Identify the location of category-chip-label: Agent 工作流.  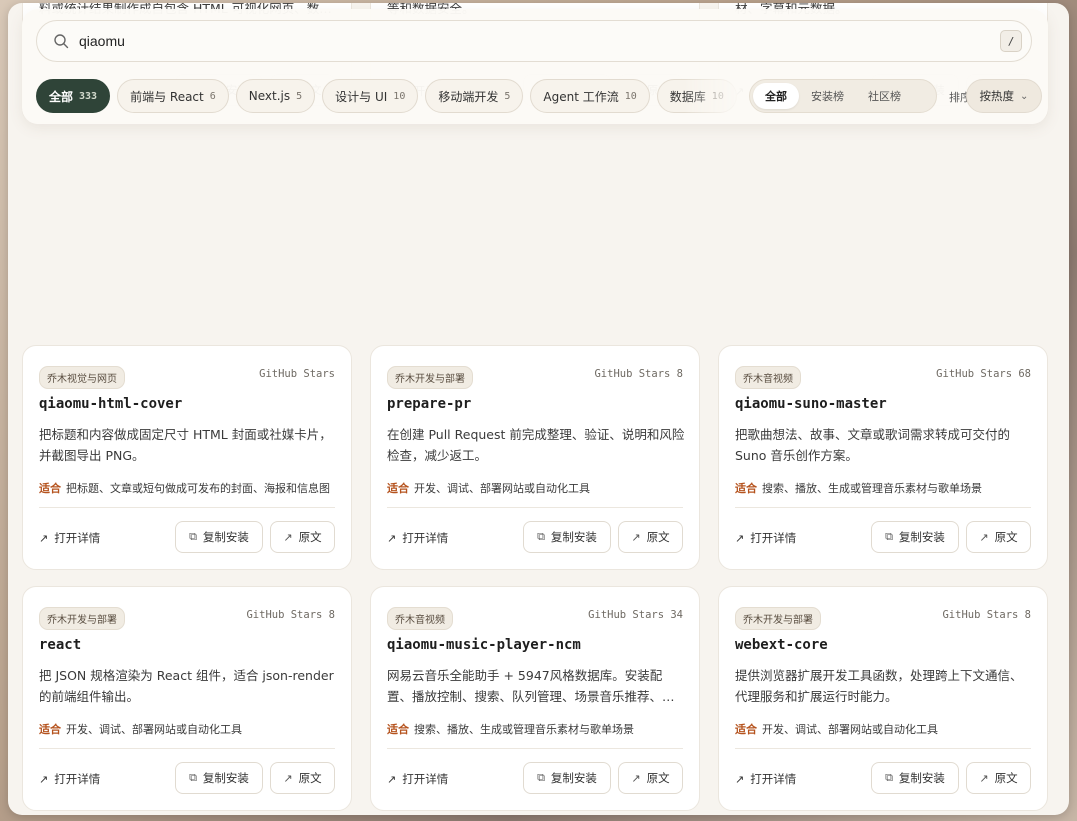
(581, 96).